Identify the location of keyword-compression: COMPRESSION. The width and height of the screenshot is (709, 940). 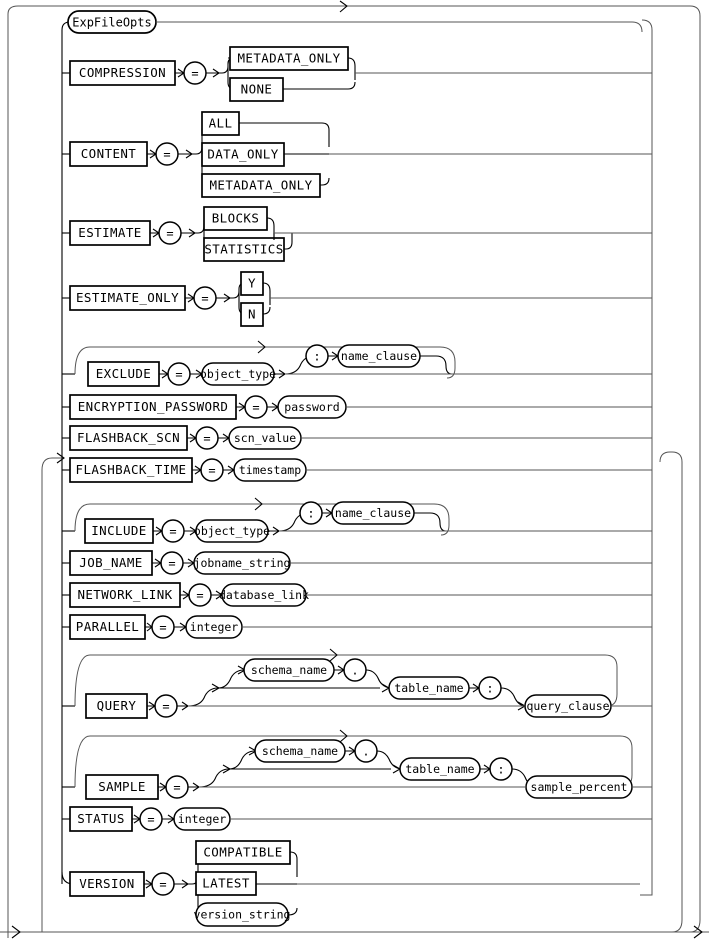
(122, 72).